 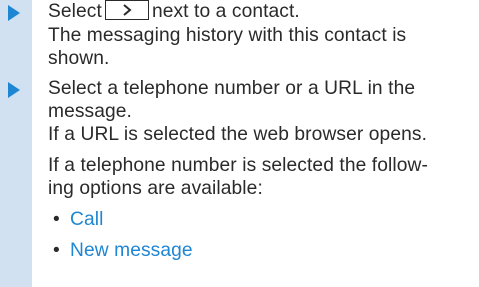 I want to click on step-1-arrow-icon, so click(x=14, y=13).